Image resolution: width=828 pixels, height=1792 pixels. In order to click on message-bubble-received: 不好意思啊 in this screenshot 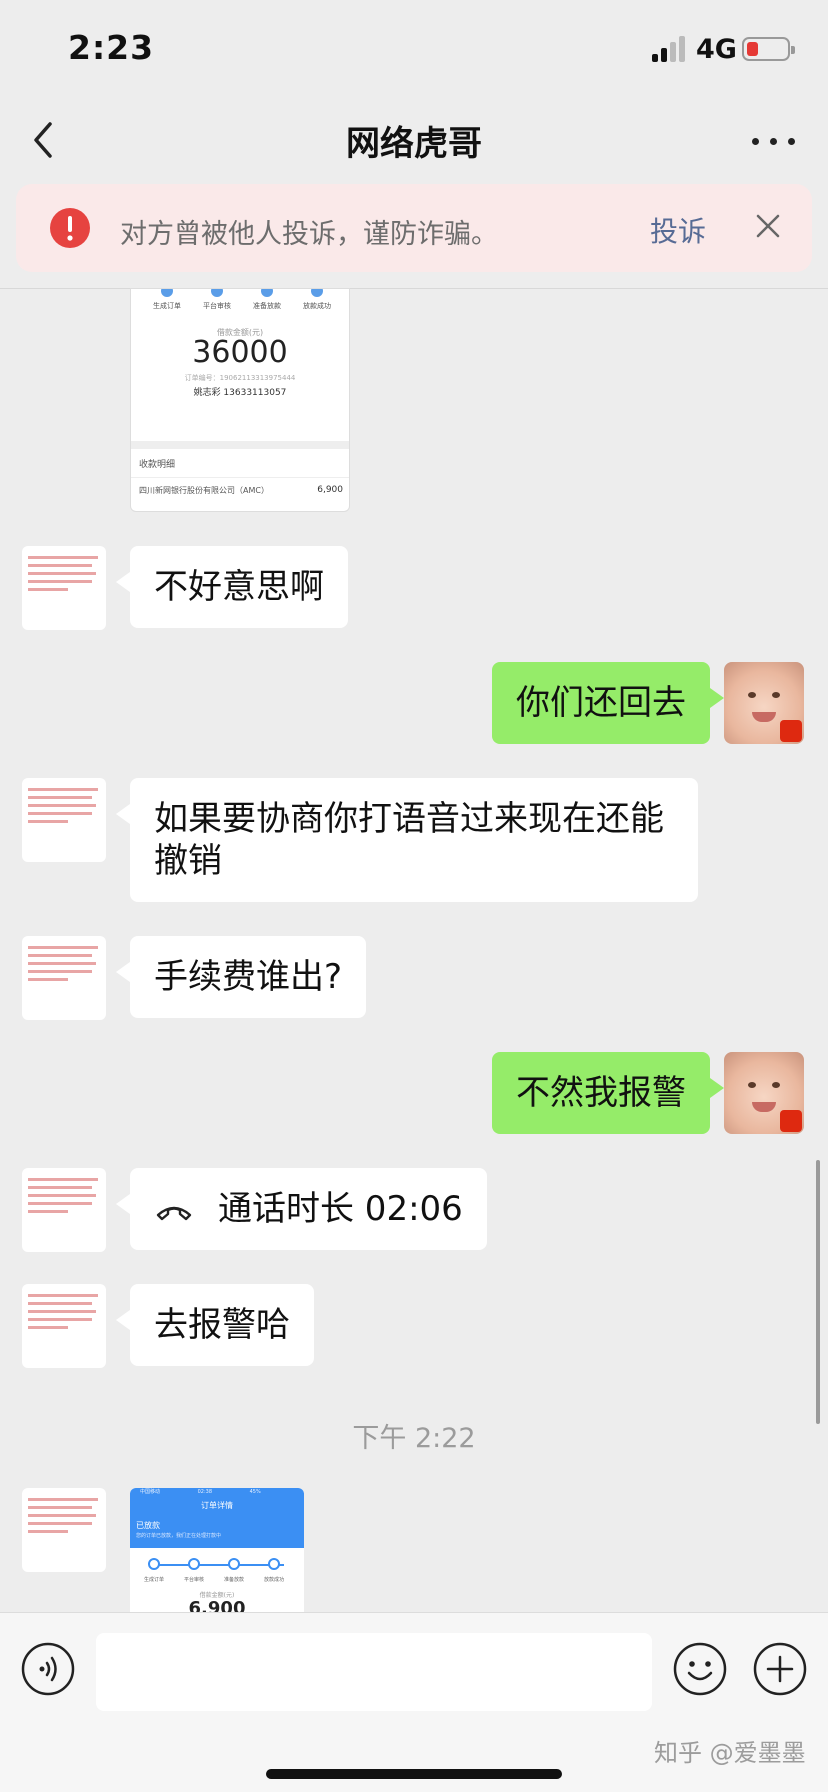, I will do `click(232, 587)`.